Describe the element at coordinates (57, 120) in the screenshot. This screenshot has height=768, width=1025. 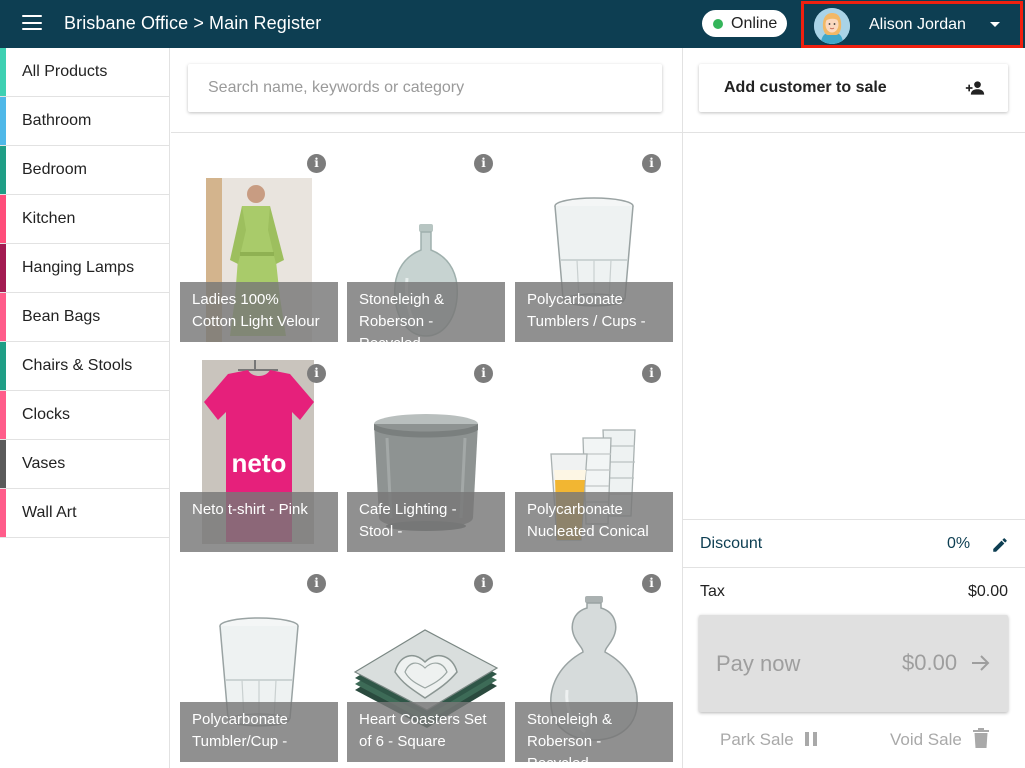
I see `sidebar-item-label: Bathroom` at that location.